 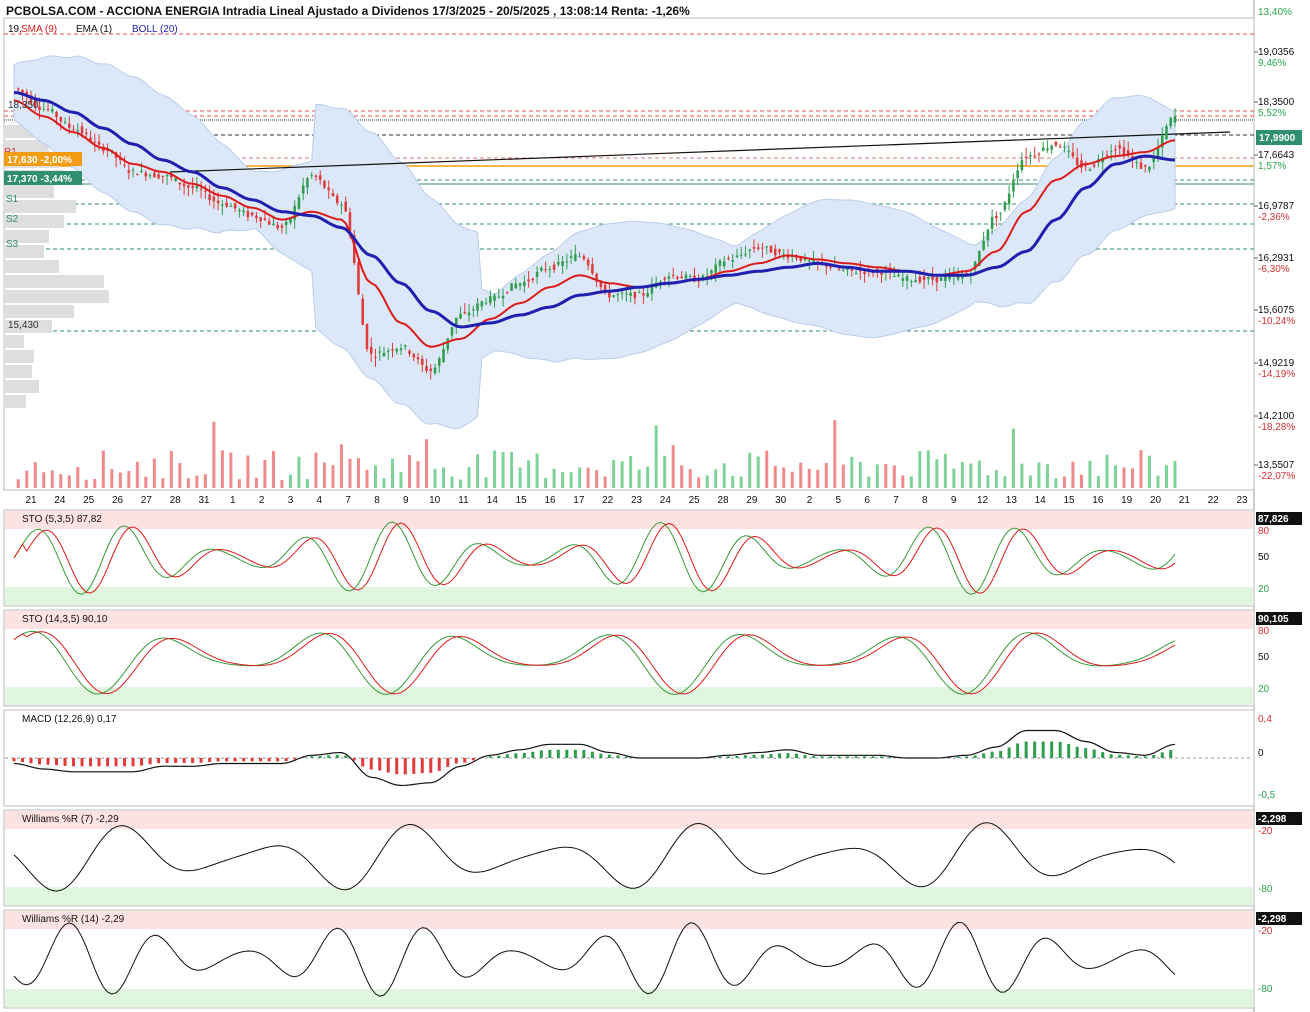 What do you see at coordinates (39, 160) in the screenshot?
I see `level-box-orange-text: 17,630 -2,00%` at bounding box center [39, 160].